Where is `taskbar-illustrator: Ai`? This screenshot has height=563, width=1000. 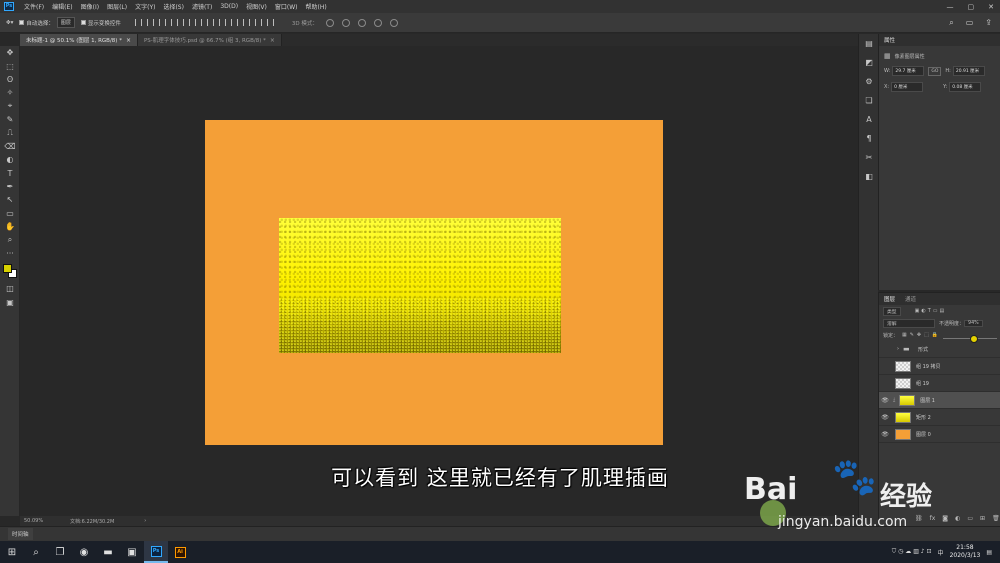 taskbar-illustrator: Ai is located at coordinates (180, 552).